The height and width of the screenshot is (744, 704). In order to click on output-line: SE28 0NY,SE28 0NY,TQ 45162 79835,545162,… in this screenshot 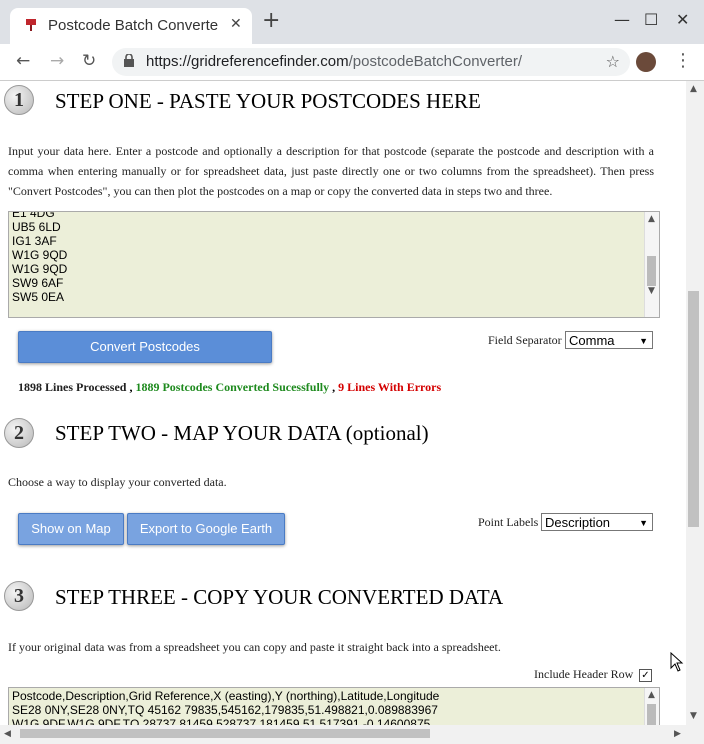, I will do `click(225, 710)`.